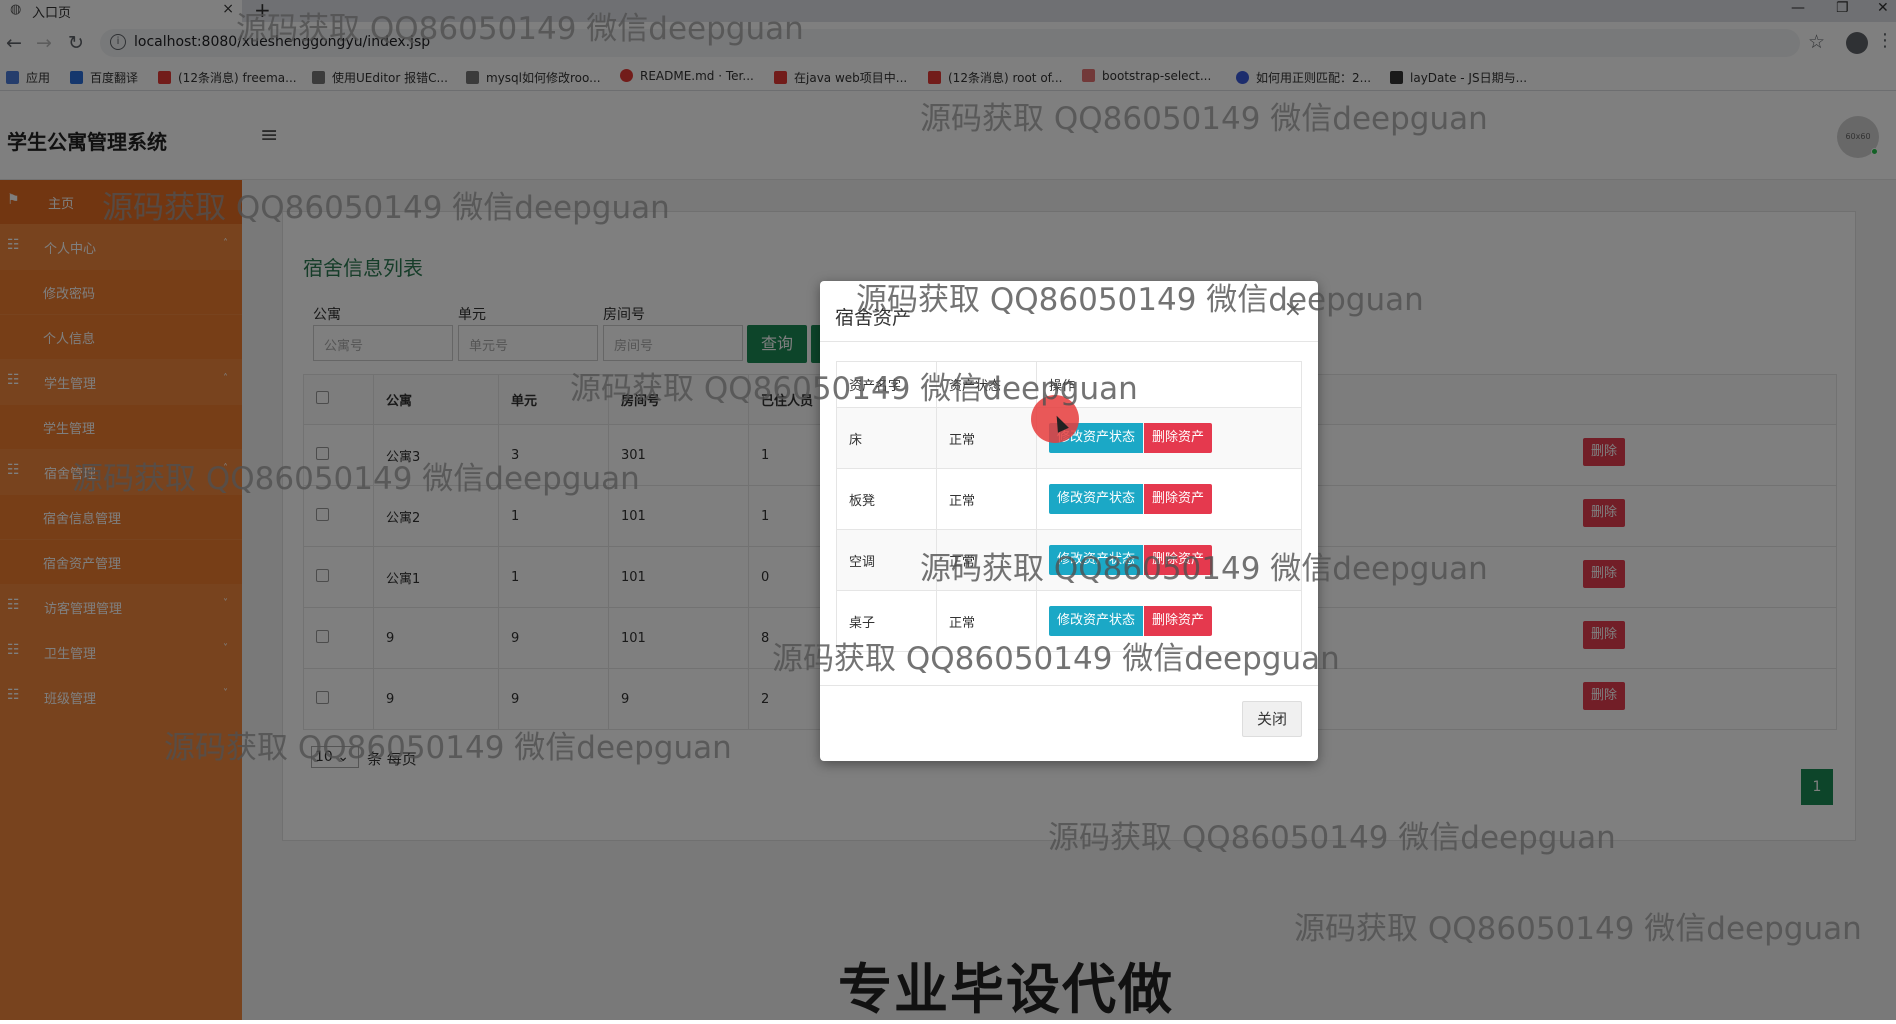 This screenshot has height=1024, width=1896. I want to click on table-row: 板凳 正常 修改资产状态 删除资产, so click(1069, 499).